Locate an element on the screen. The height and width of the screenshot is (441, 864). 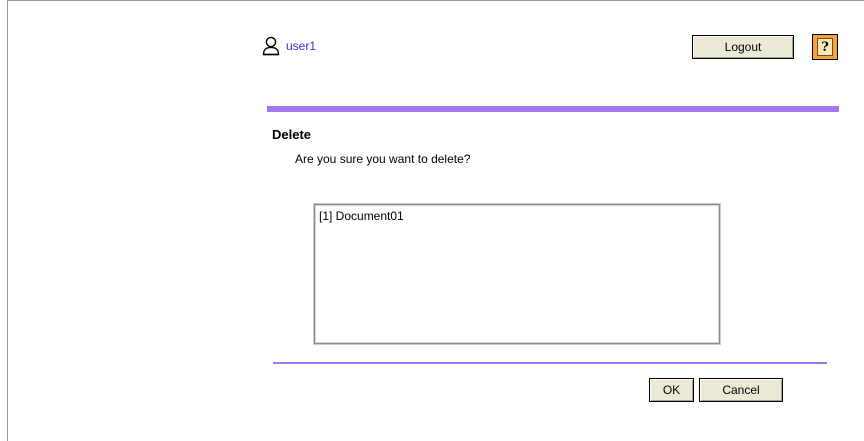
help-icon: ? is located at coordinates (825, 47).